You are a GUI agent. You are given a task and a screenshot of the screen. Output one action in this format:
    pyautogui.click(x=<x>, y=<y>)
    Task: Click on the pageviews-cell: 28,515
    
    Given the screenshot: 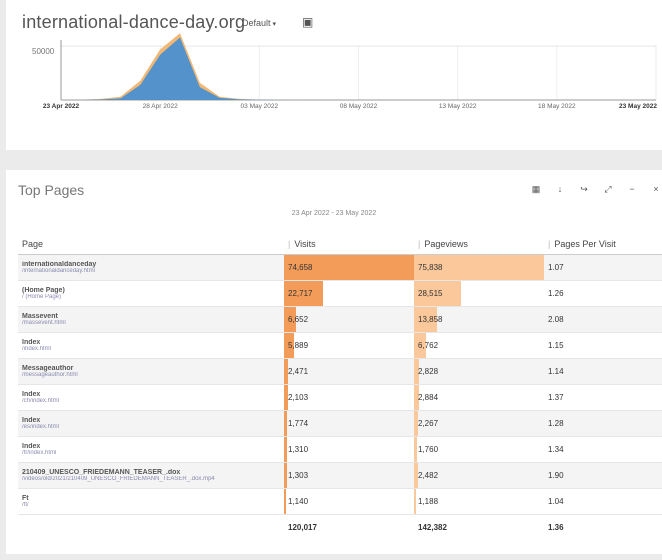 What is the action you would take?
    pyautogui.click(x=479, y=293)
    